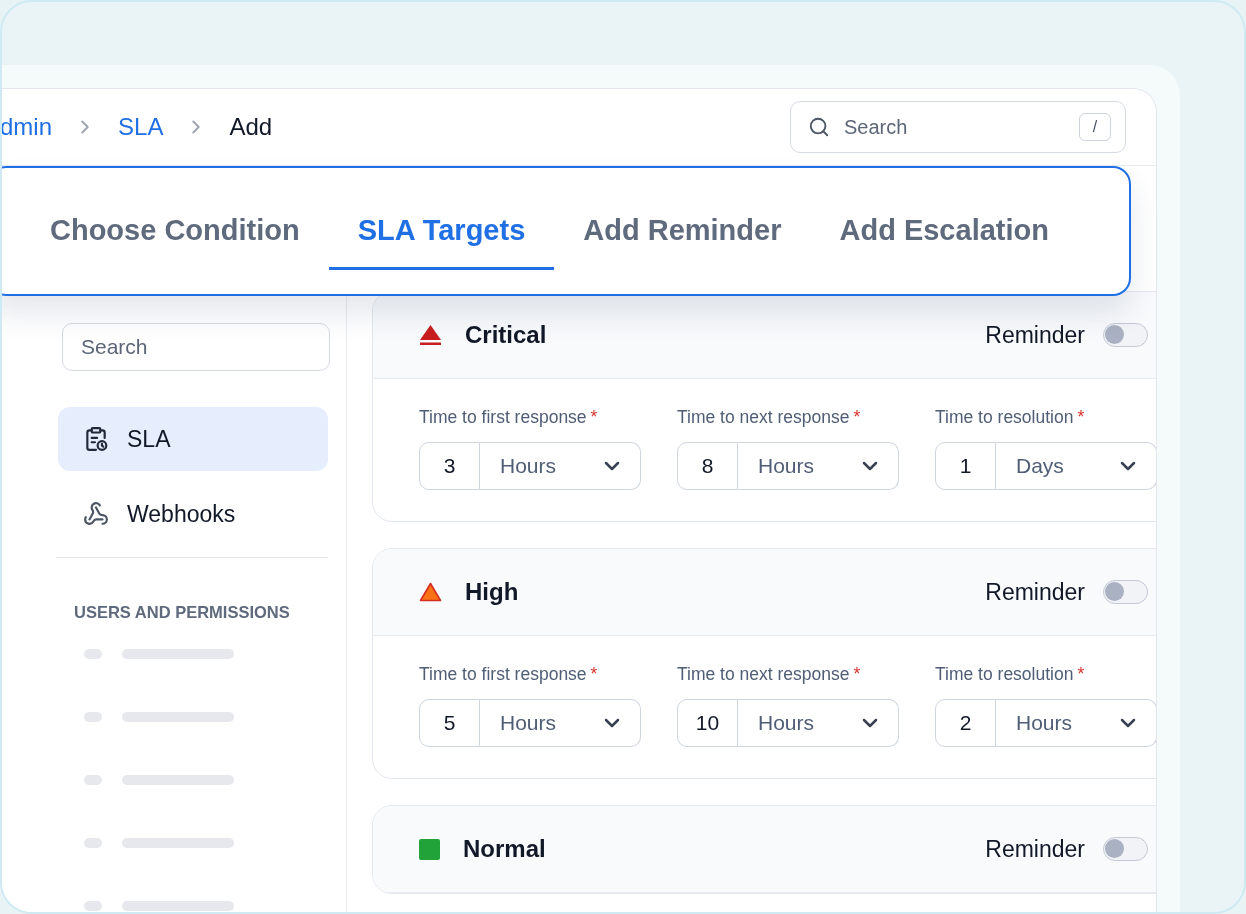  I want to click on search-icon, so click(819, 127).